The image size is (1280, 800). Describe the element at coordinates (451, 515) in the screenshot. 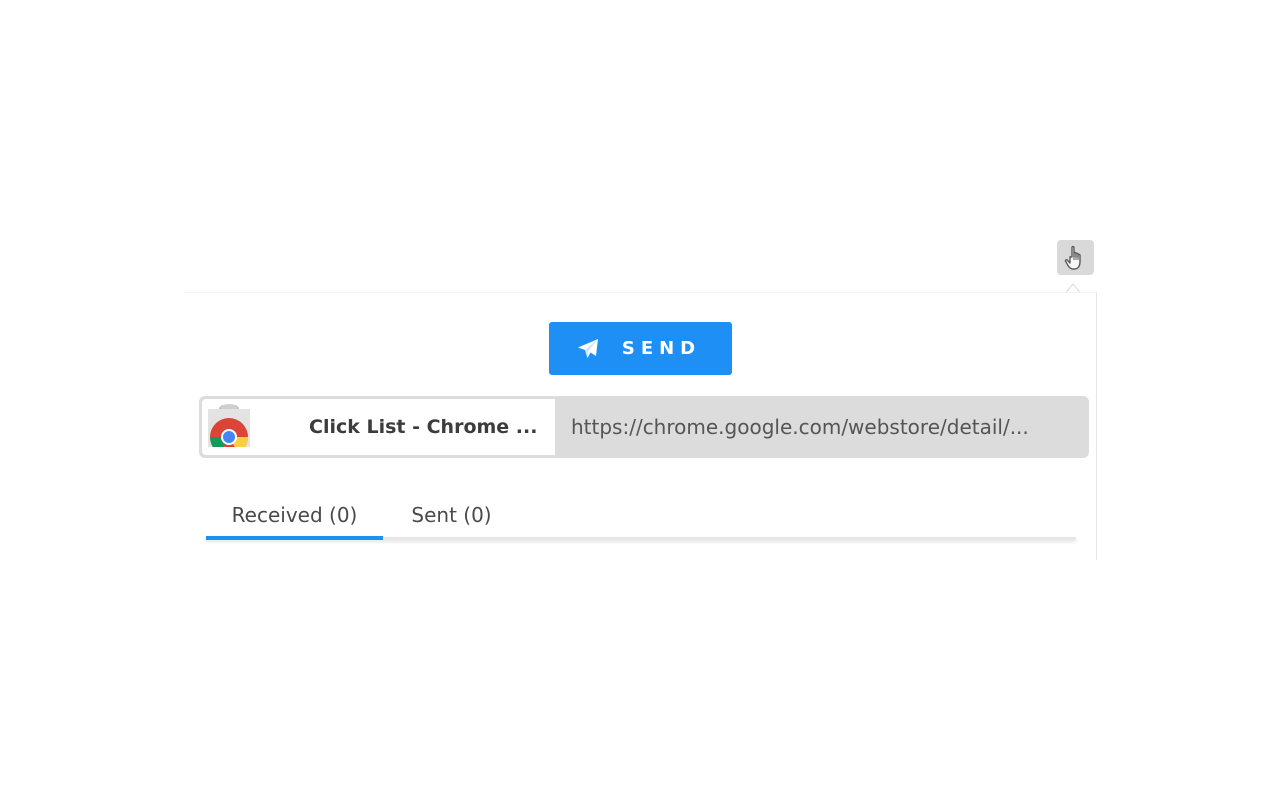

I see `tab-sent-label: Sent (0)` at that location.